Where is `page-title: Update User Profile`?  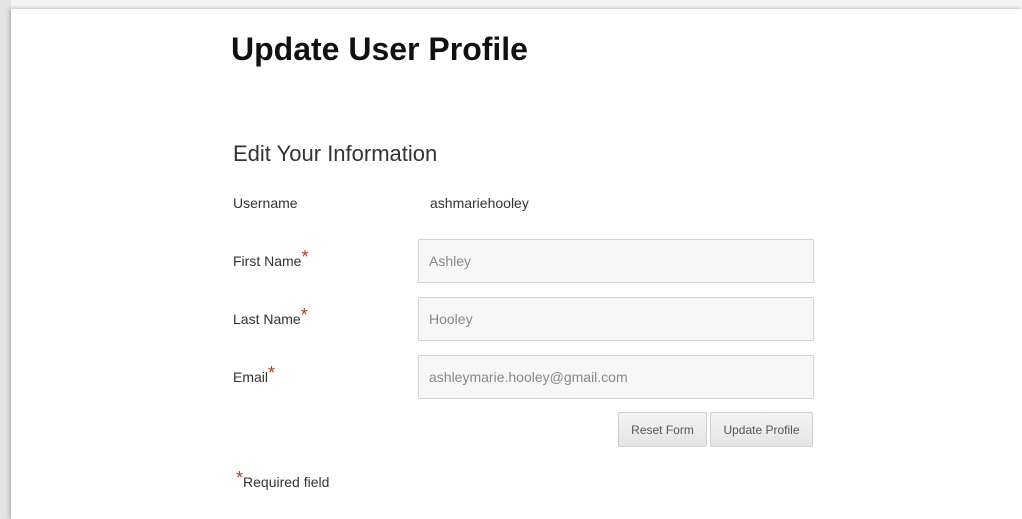 page-title: Update User Profile is located at coordinates (379, 49).